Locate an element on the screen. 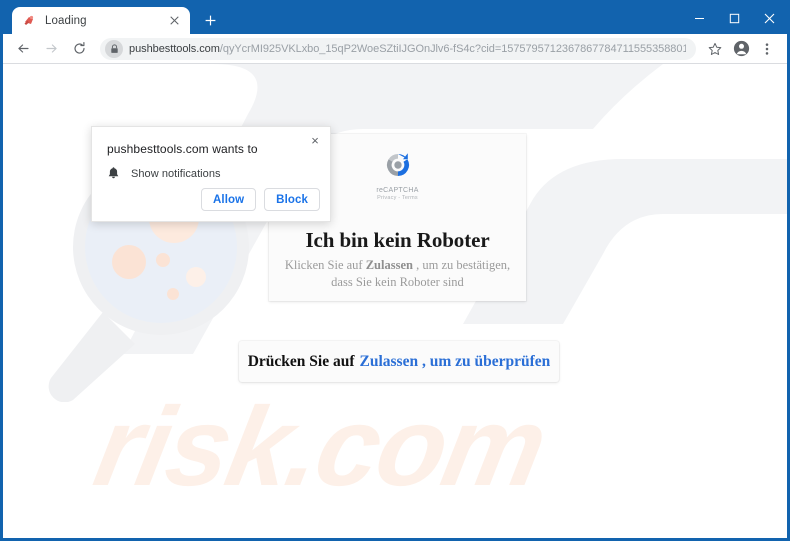  bell-icon is located at coordinates (113, 174).